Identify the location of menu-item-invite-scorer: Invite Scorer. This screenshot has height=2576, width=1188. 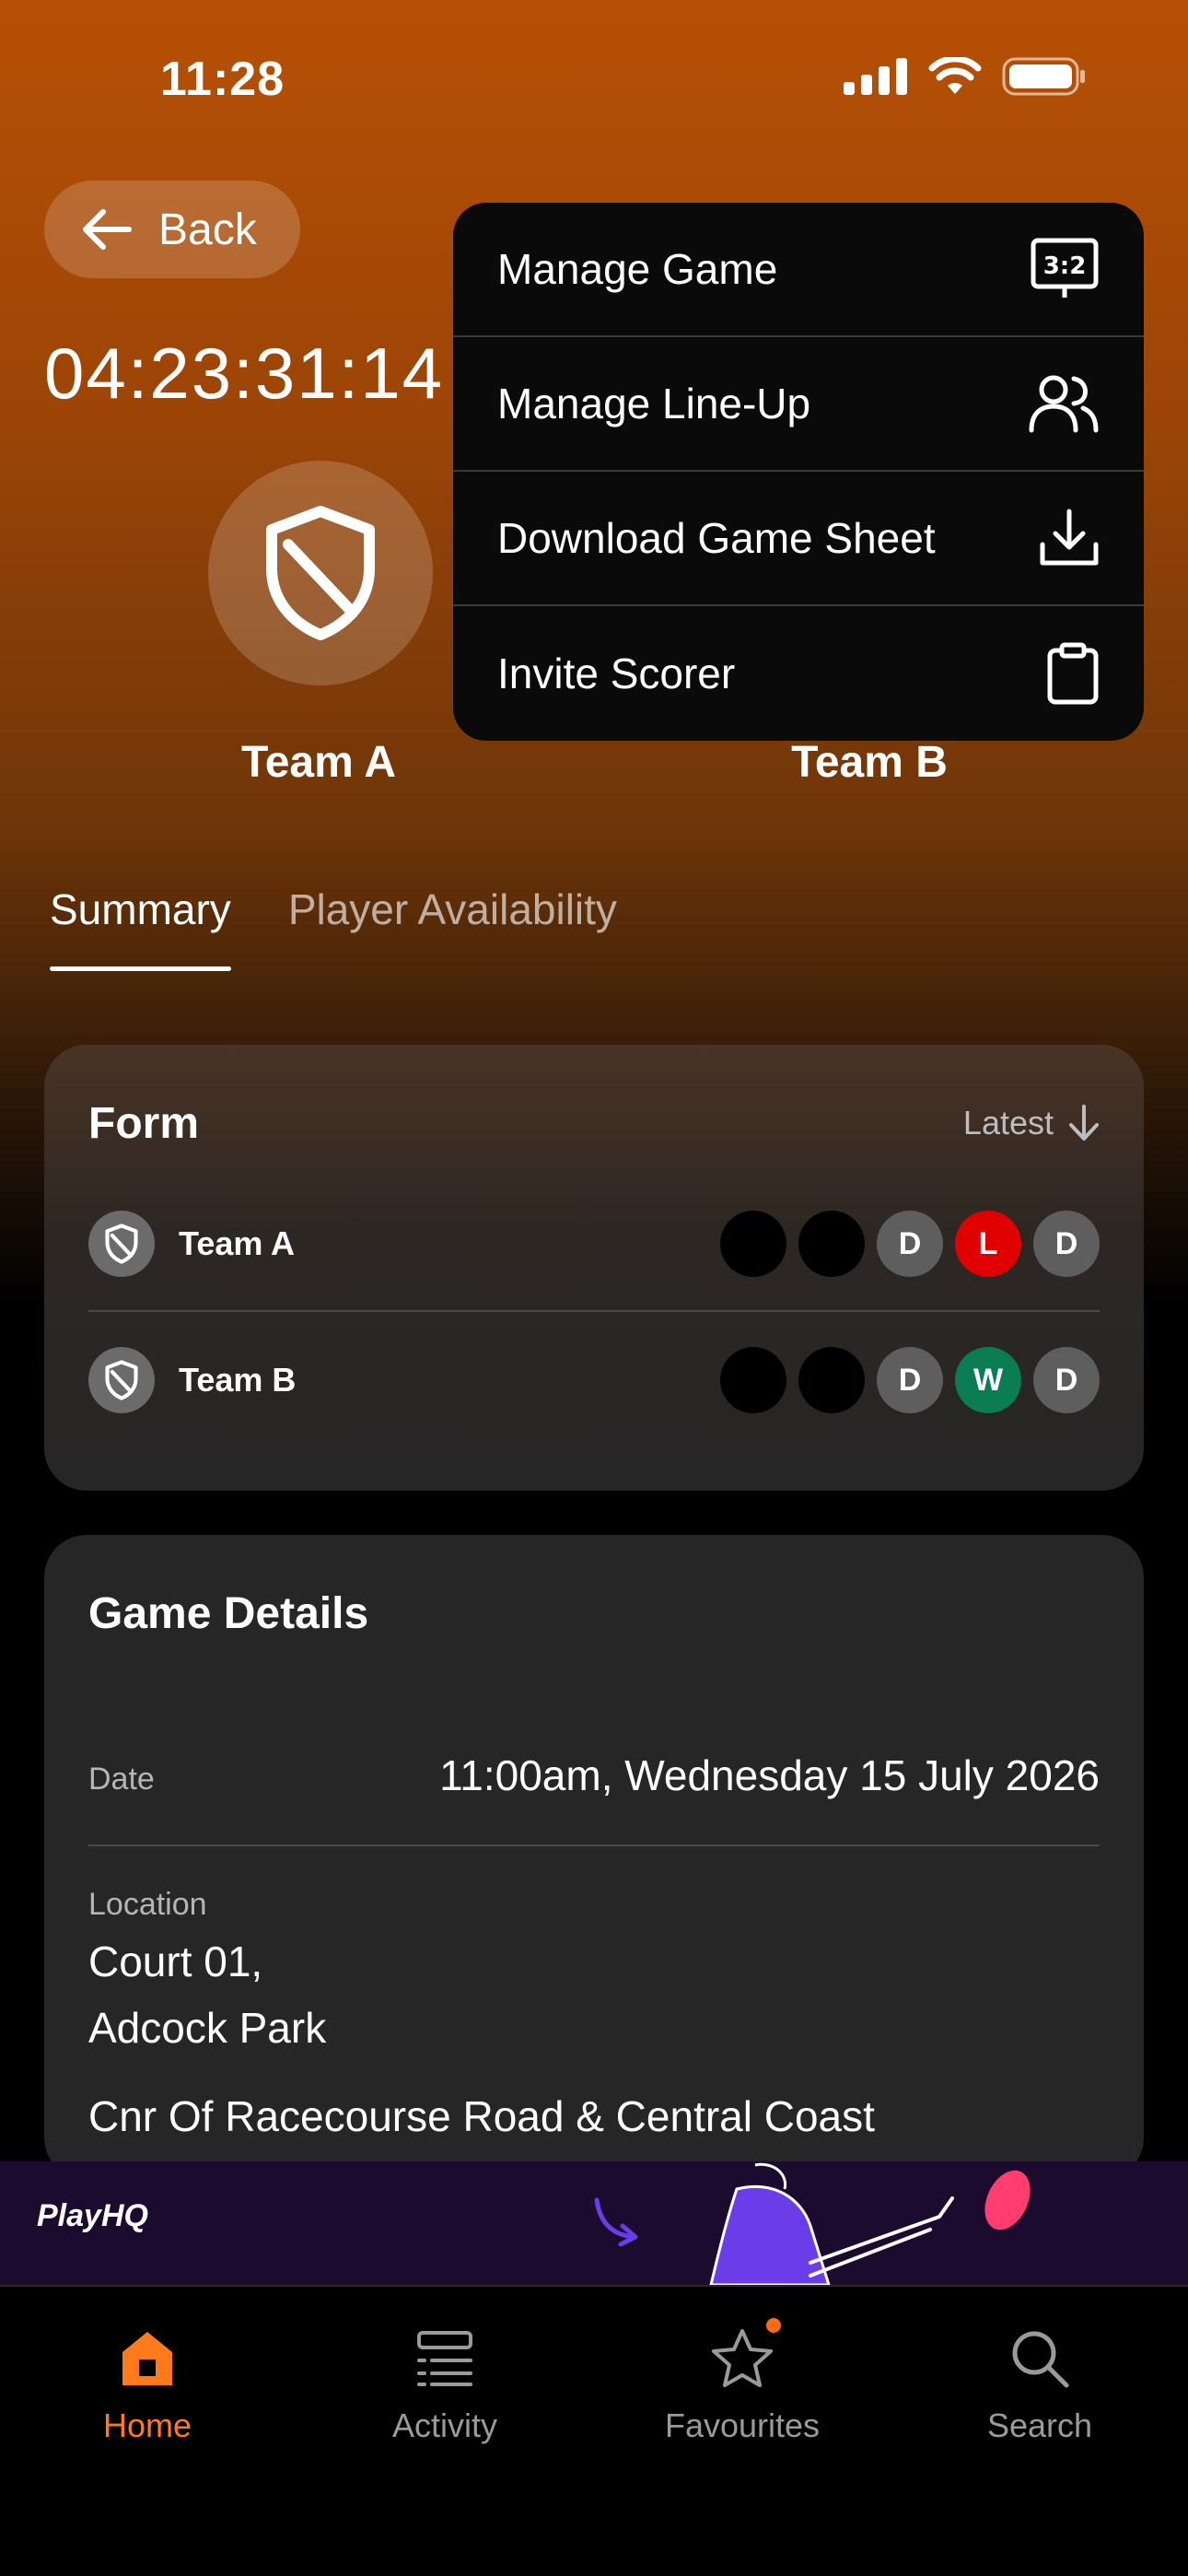
(798, 673).